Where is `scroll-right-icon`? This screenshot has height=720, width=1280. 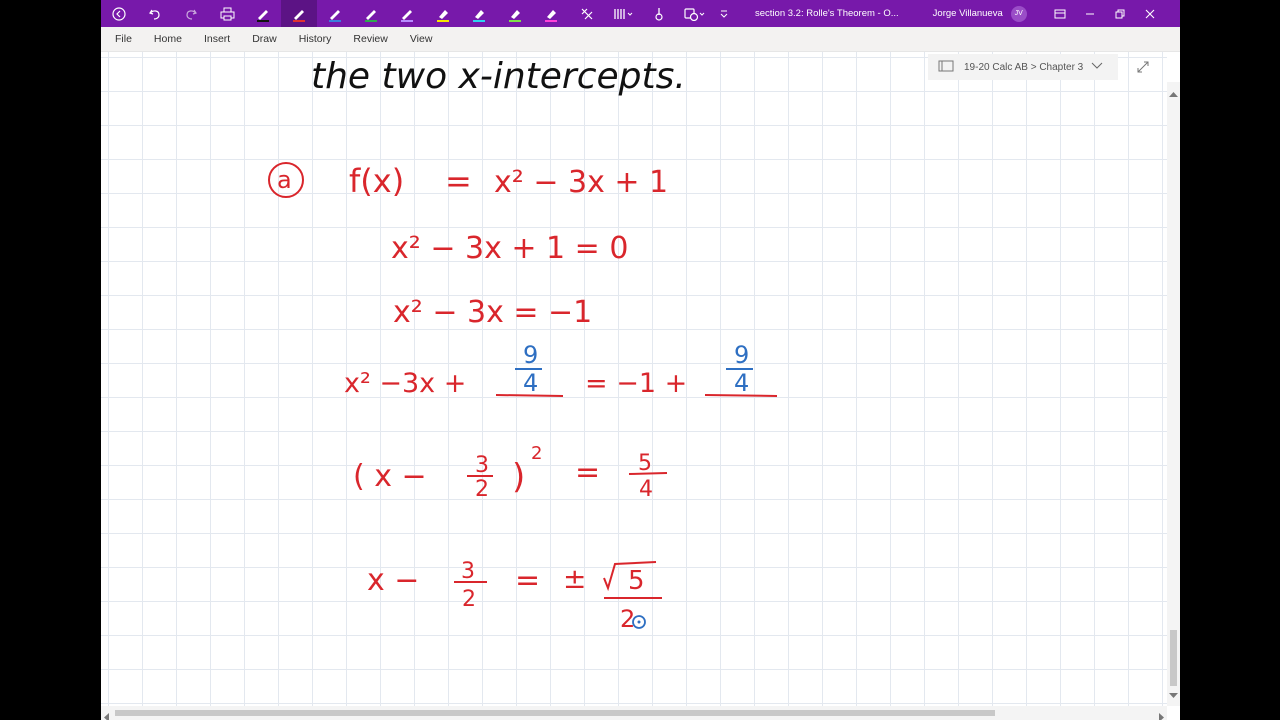
scroll-right-icon is located at coordinates (1162, 714).